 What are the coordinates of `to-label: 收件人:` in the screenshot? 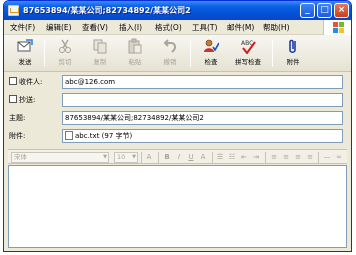 It's located at (25, 82).